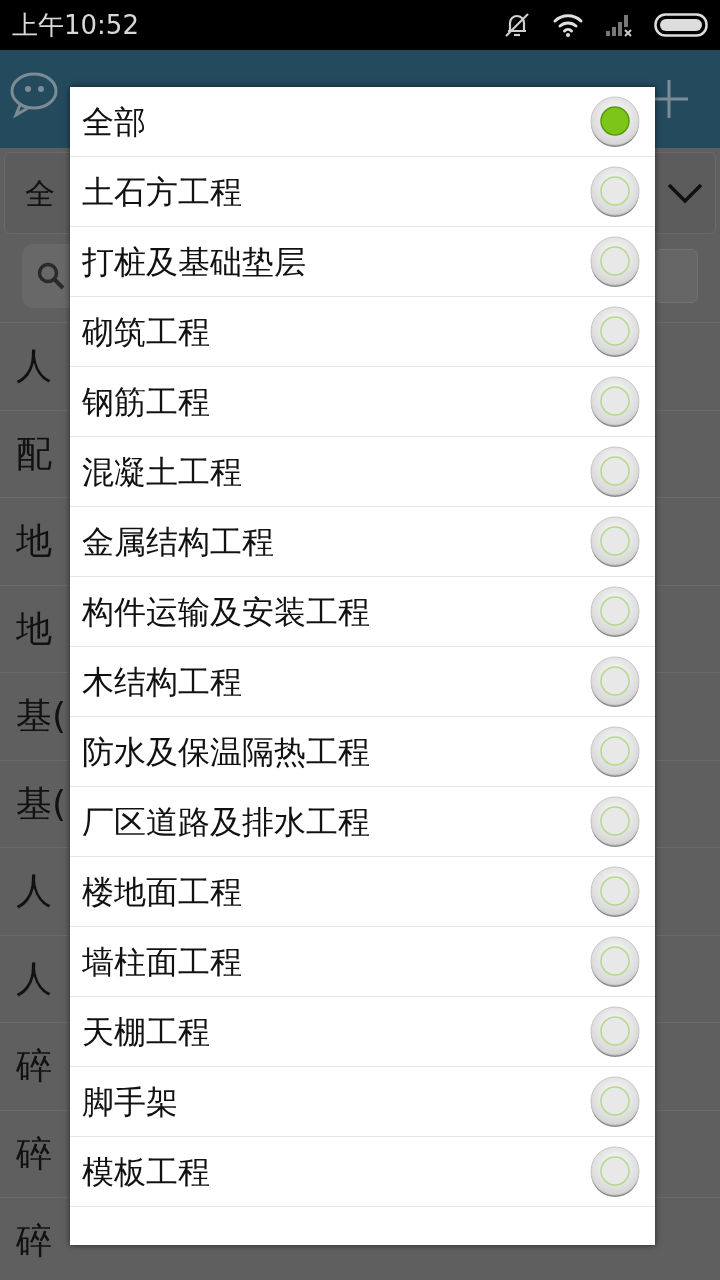 The height and width of the screenshot is (1280, 720). I want to click on option-row: 木结构工程, so click(362, 682).